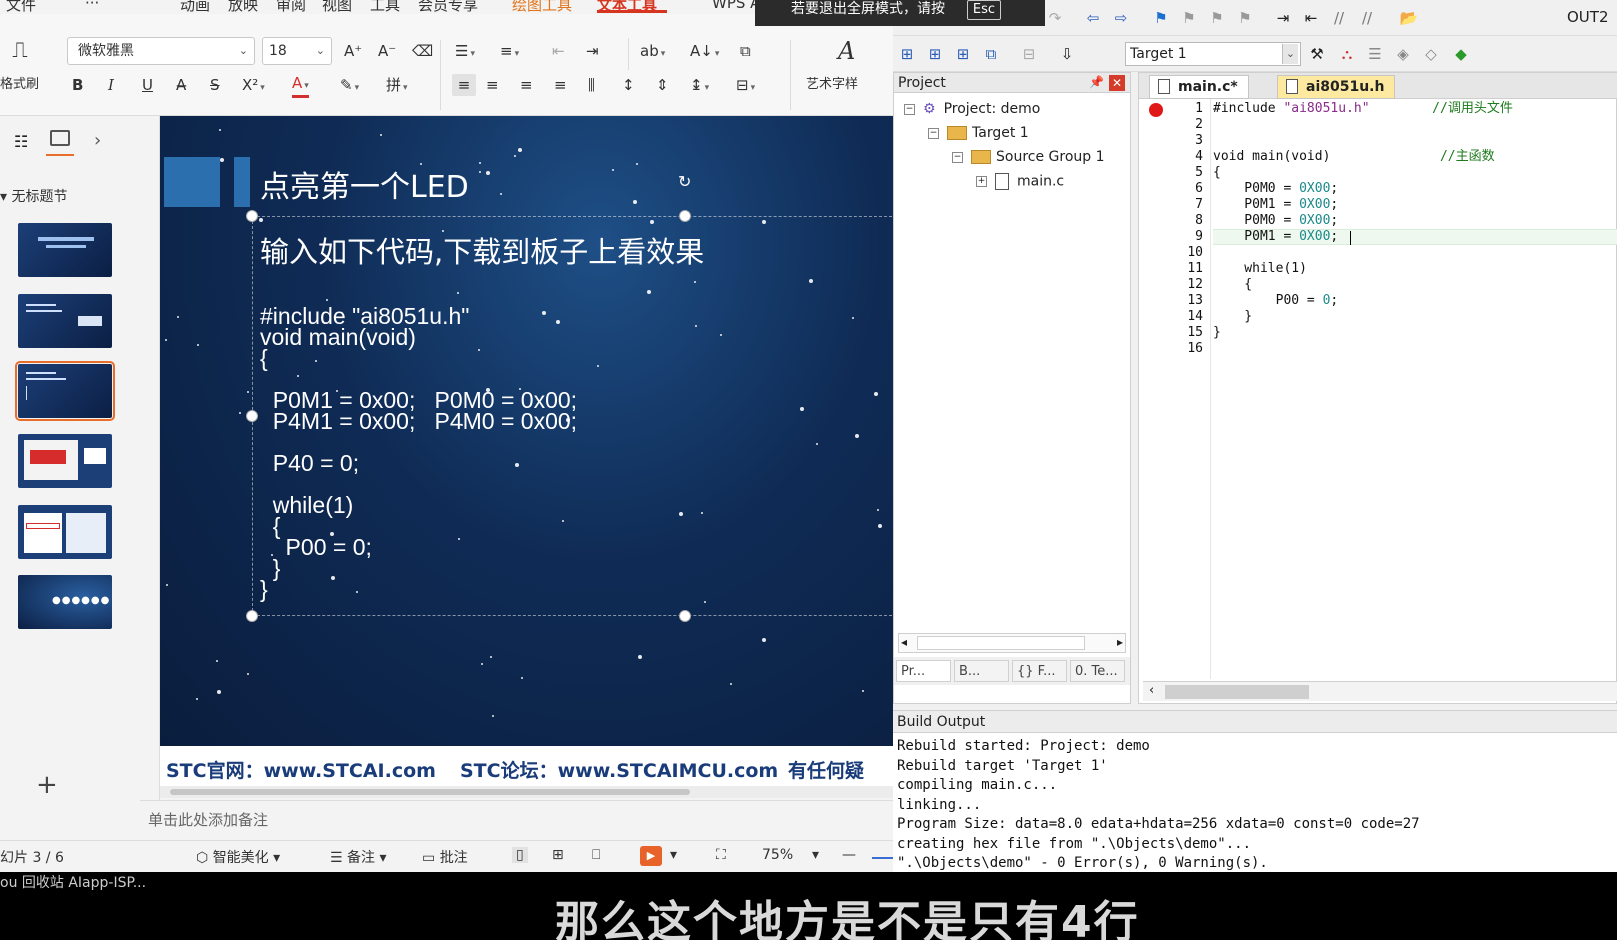 The height and width of the screenshot is (940, 1617). I want to click on menu-animation: 动画, so click(195, 7).